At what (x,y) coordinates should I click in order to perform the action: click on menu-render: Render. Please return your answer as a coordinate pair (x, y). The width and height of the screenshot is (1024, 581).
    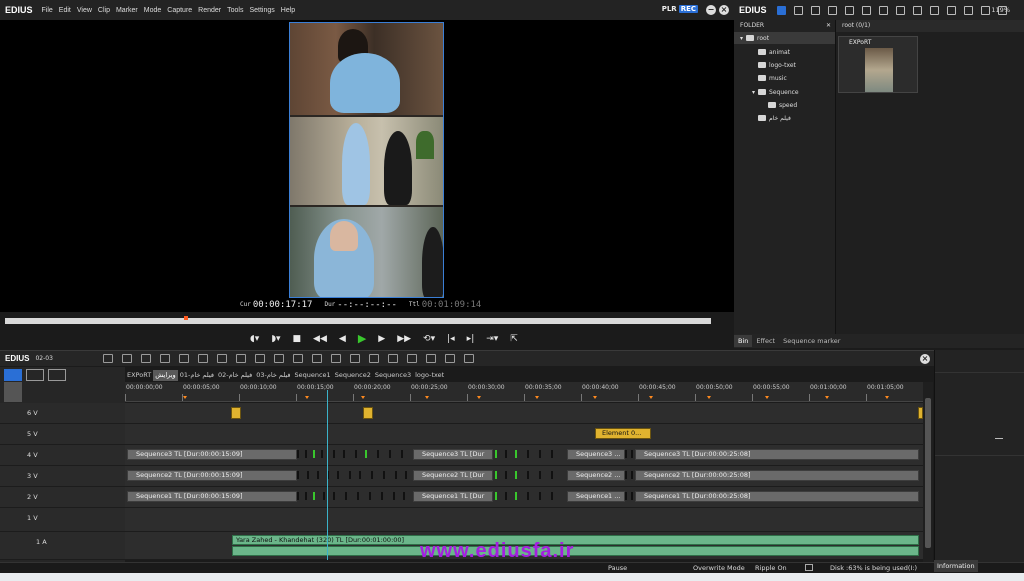
    Looking at the image, I should click on (209, 10).